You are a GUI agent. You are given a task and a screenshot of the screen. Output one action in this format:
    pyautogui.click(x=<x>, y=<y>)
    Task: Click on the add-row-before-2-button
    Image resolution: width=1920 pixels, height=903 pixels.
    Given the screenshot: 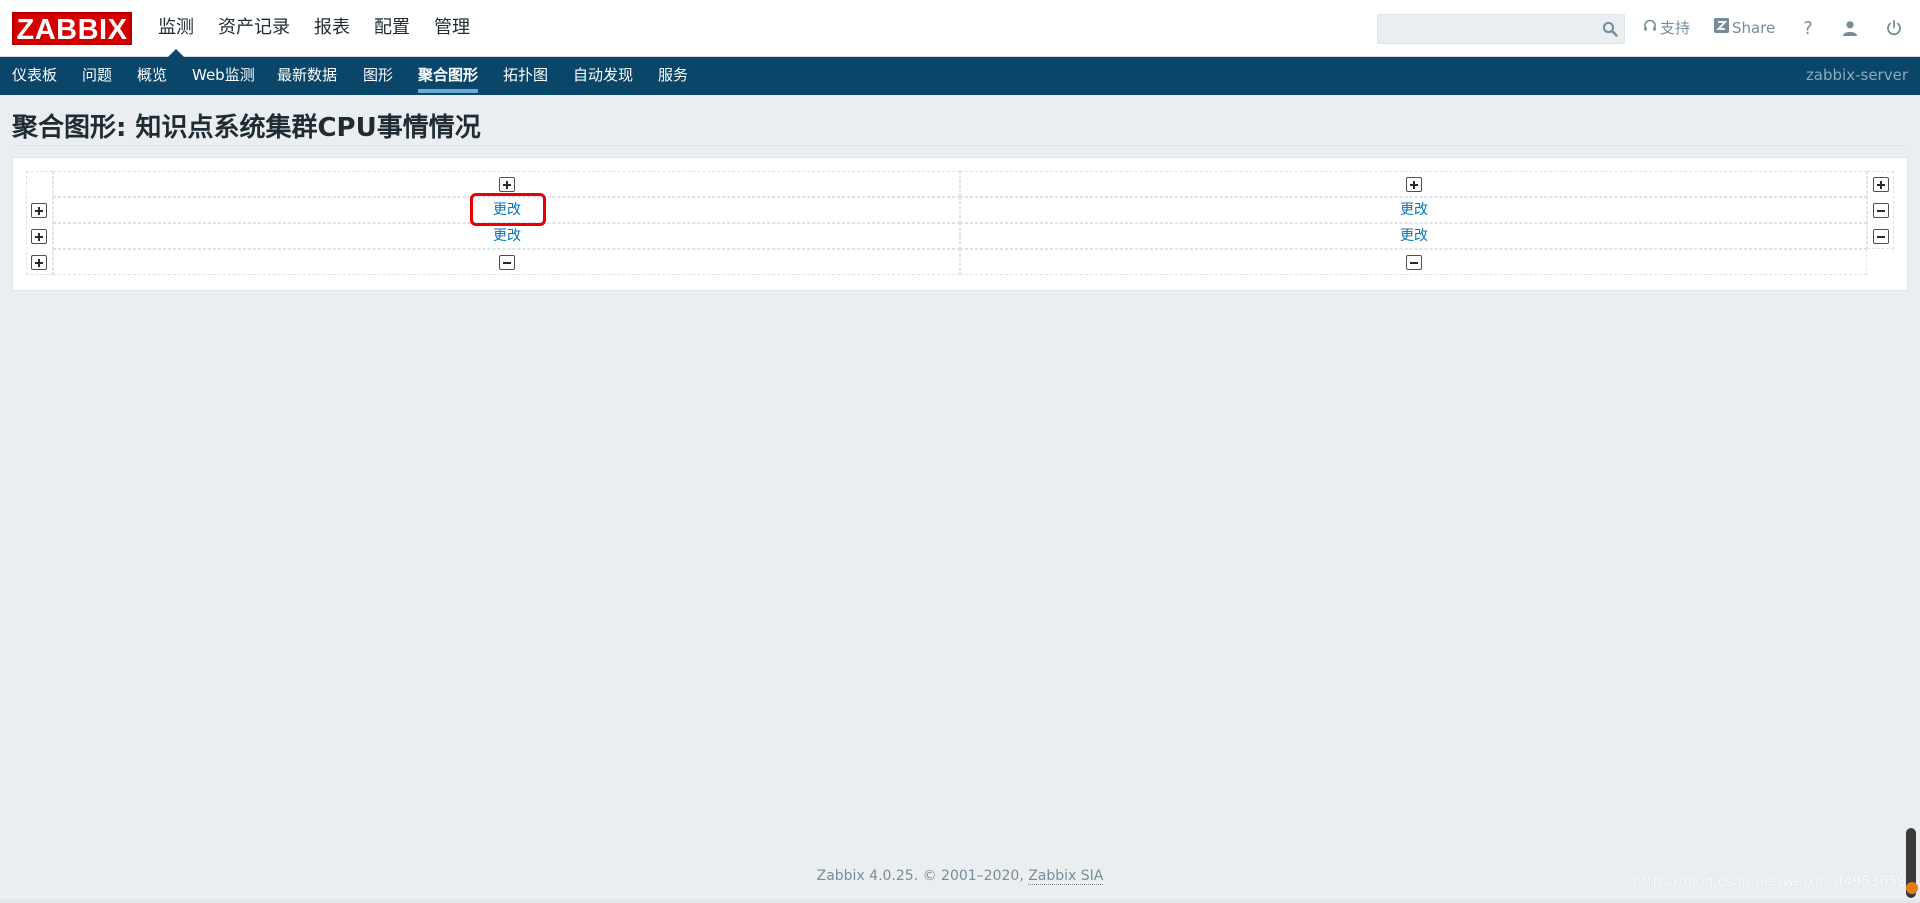 What is the action you would take?
    pyautogui.click(x=39, y=236)
    